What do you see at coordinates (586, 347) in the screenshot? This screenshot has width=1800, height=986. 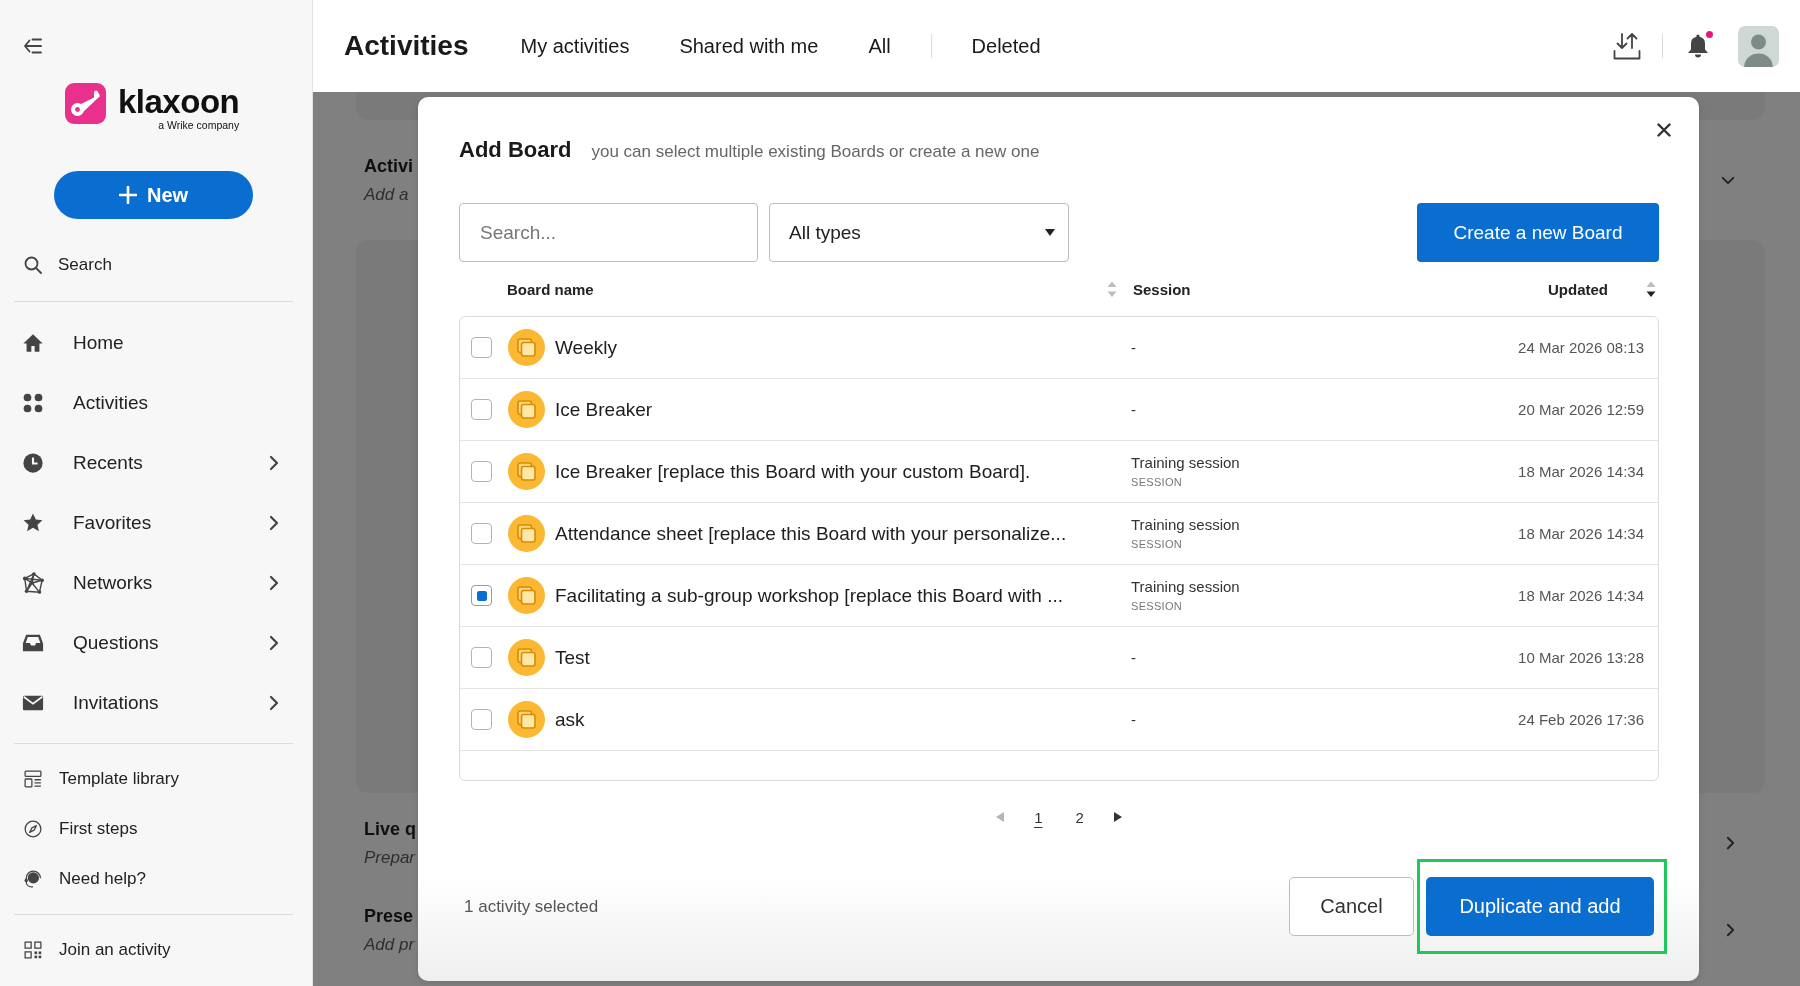 I see `board-name: Weekly` at bounding box center [586, 347].